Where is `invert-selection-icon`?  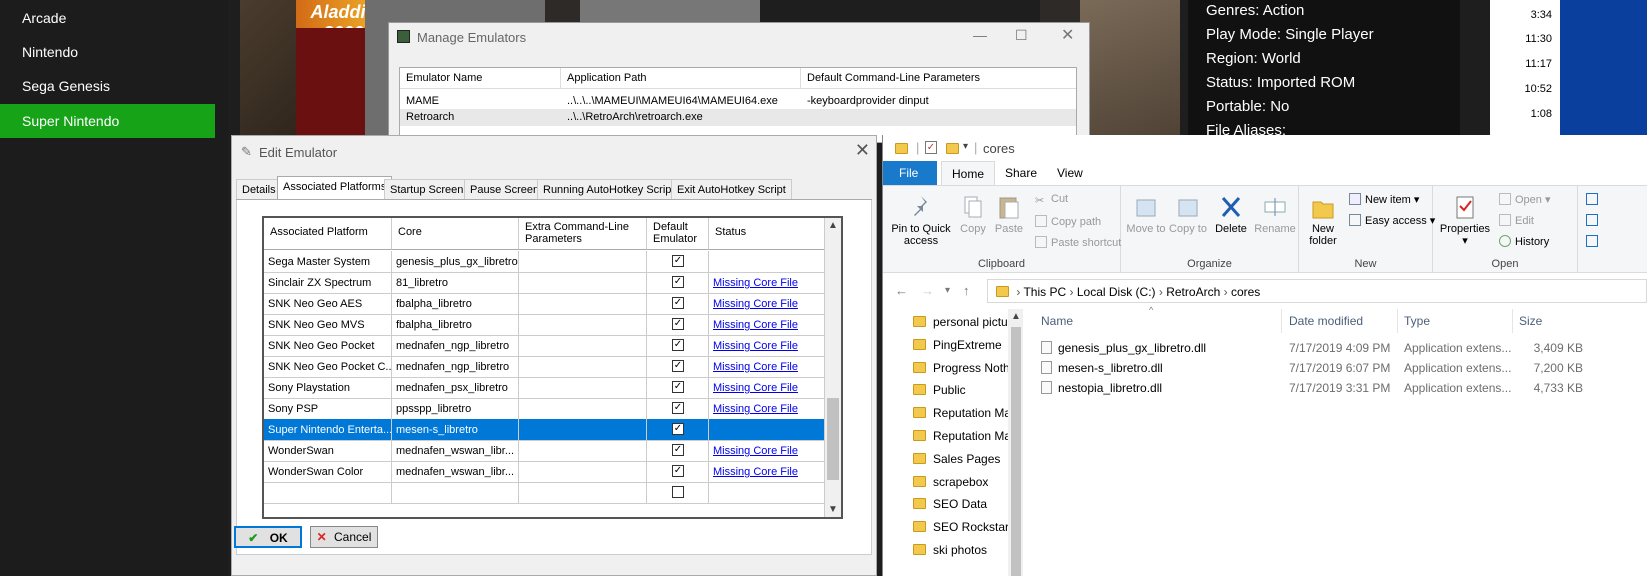 invert-selection-icon is located at coordinates (1594, 241).